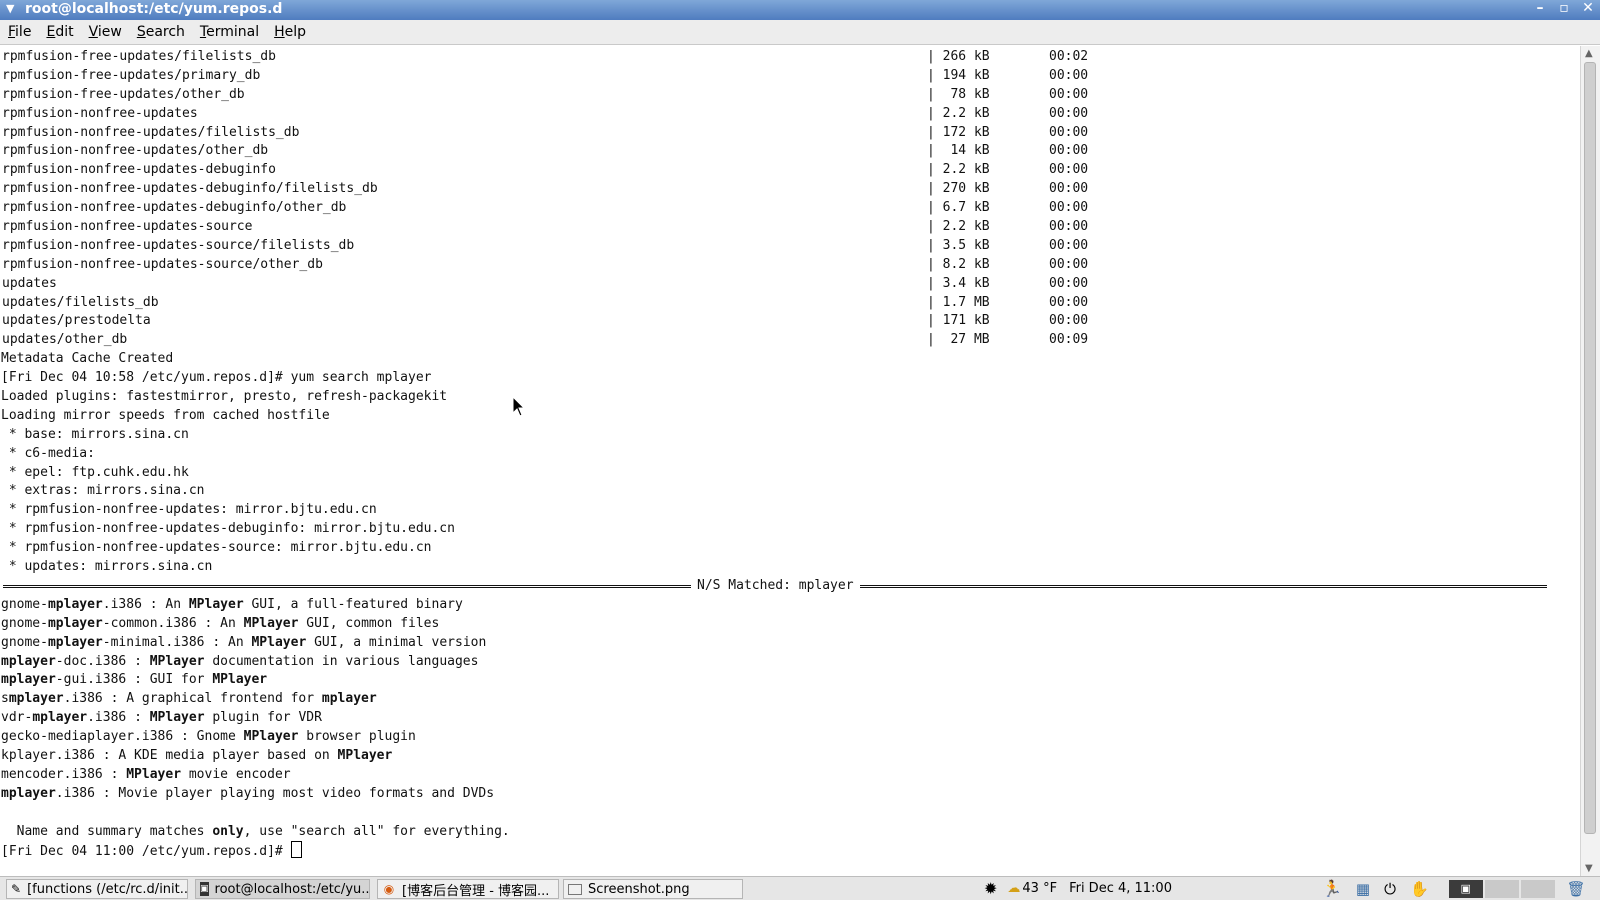  What do you see at coordinates (1589, 53) in the screenshot?
I see `scroll-up-icon: ▲` at bounding box center [1589, 53].